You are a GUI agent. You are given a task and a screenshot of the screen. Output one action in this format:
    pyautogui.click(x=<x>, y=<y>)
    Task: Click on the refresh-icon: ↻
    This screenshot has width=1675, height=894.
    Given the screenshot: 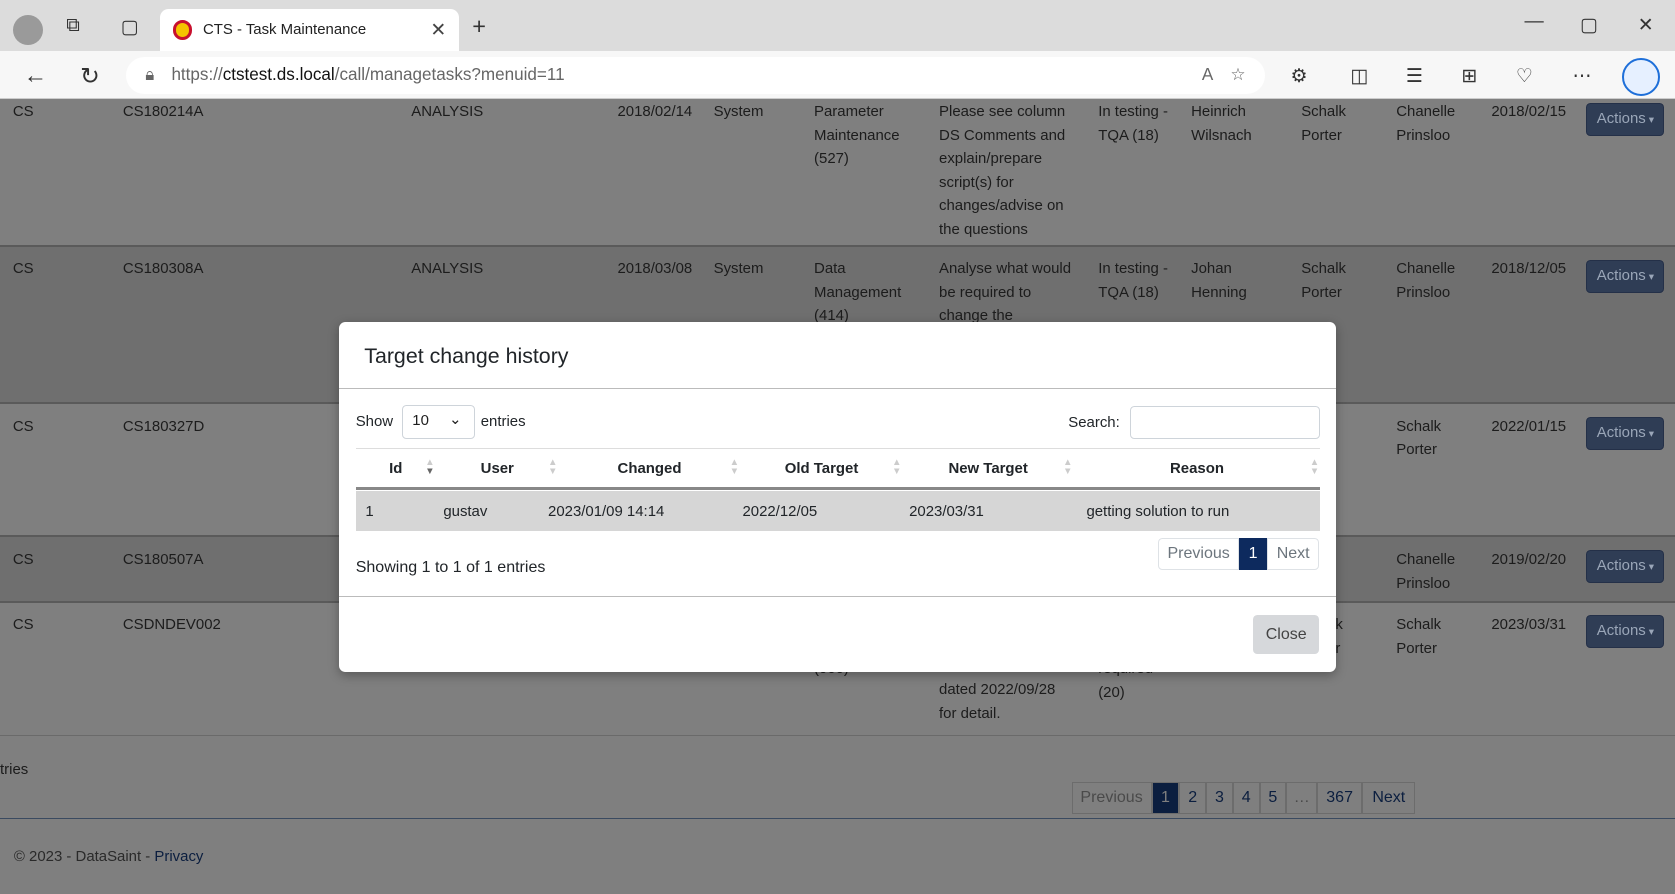 What is the action you would take?
    pyautogui.click(x=90, y=76)
    